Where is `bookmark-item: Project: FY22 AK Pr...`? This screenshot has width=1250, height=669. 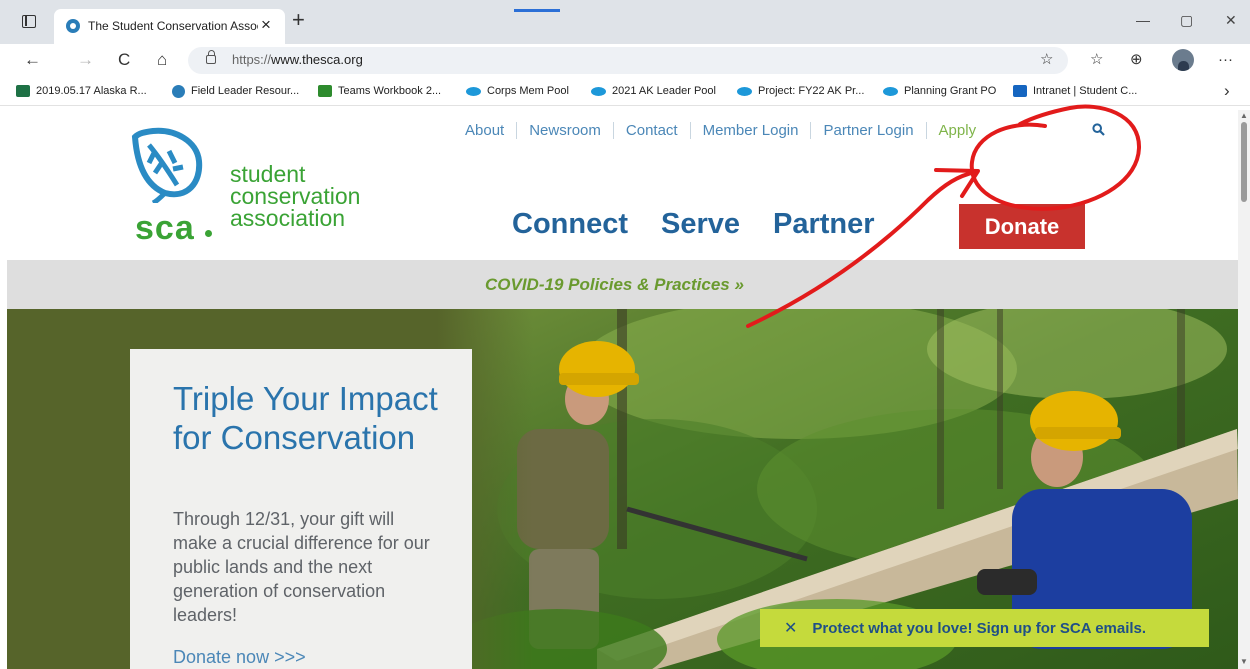
bookmark-item: Project: FY22 AK Pr... is located at coordinates (800, 91).